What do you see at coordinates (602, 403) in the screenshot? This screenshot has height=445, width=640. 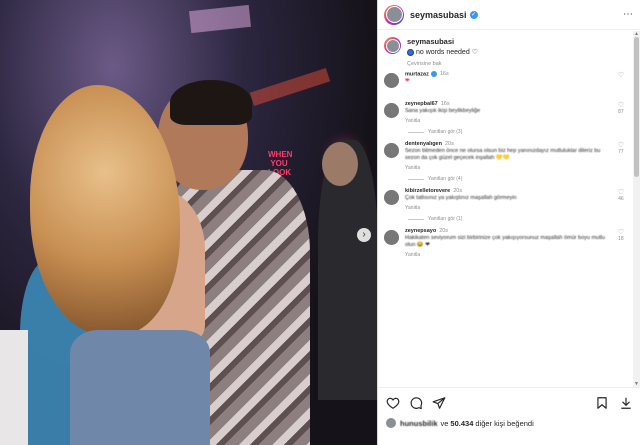 I see `bookmark-icon` at bounding box center [602, 403].